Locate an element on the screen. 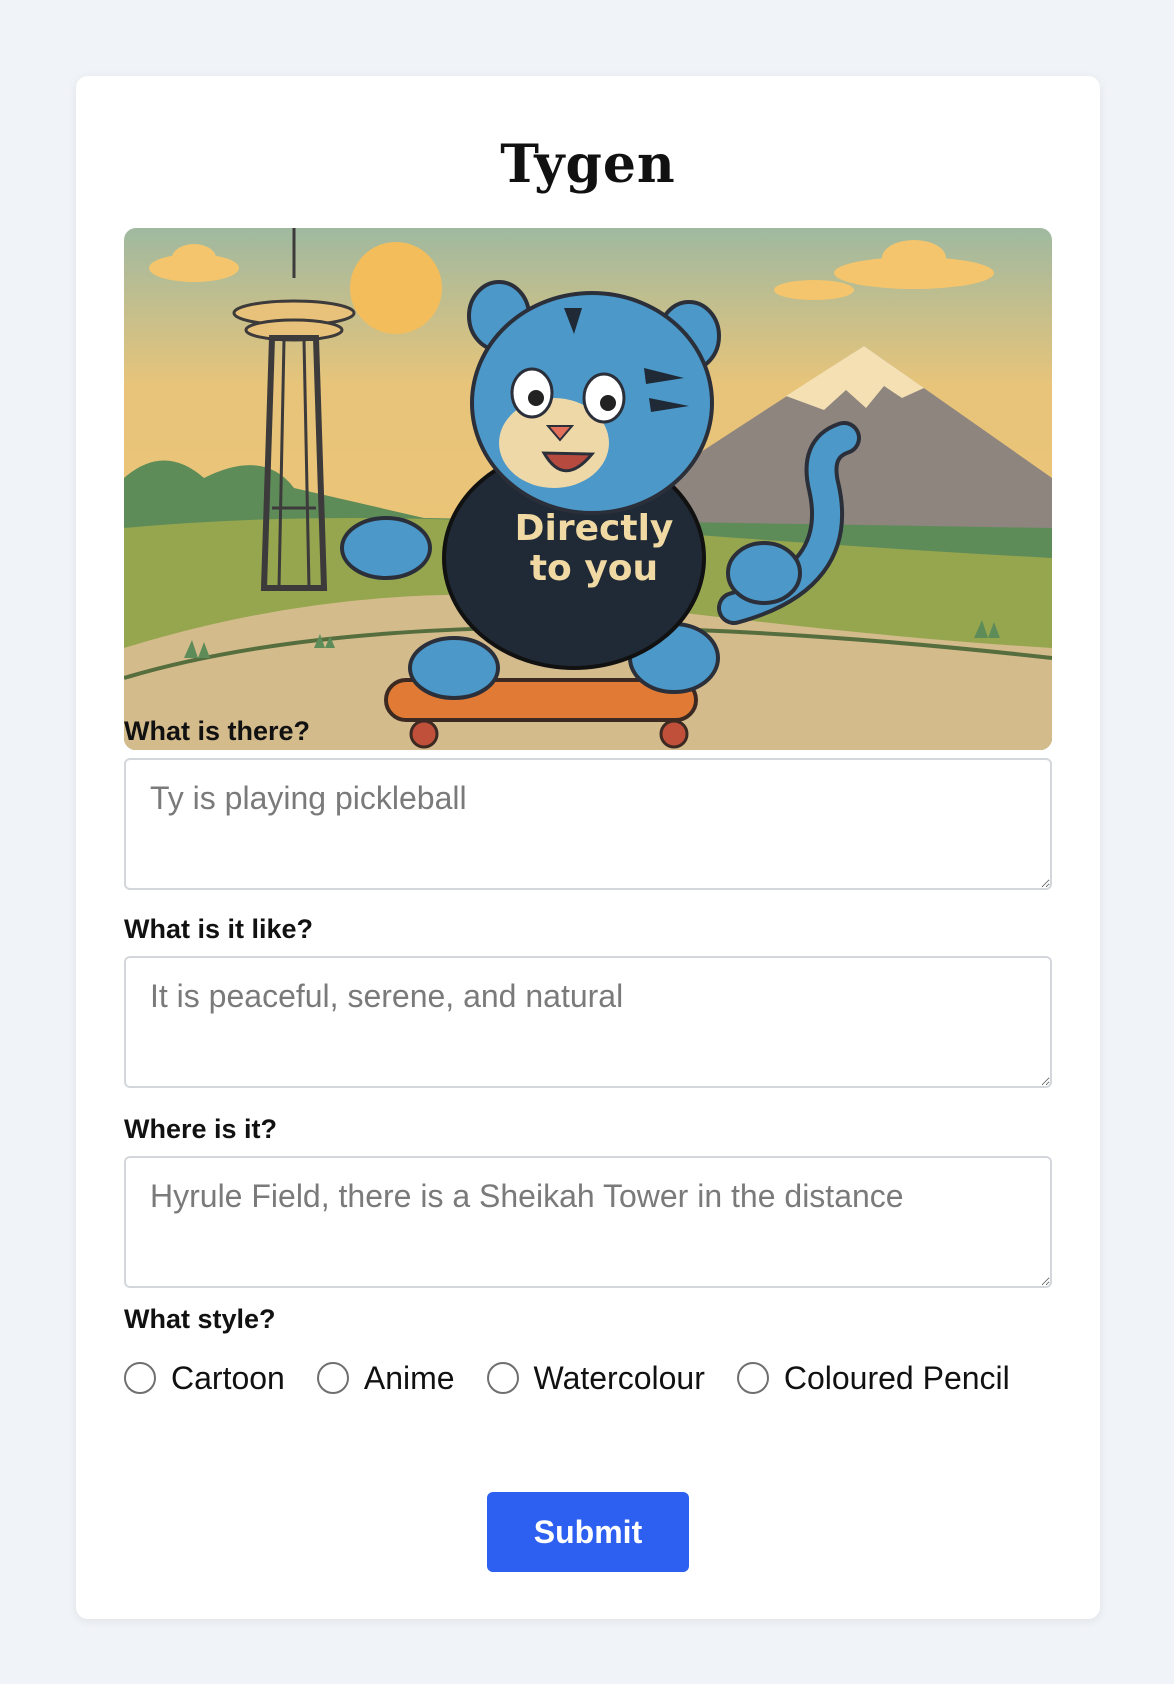 The image size is (1174, 1684). style-label: What style? is located at coordinates (200, 1319).